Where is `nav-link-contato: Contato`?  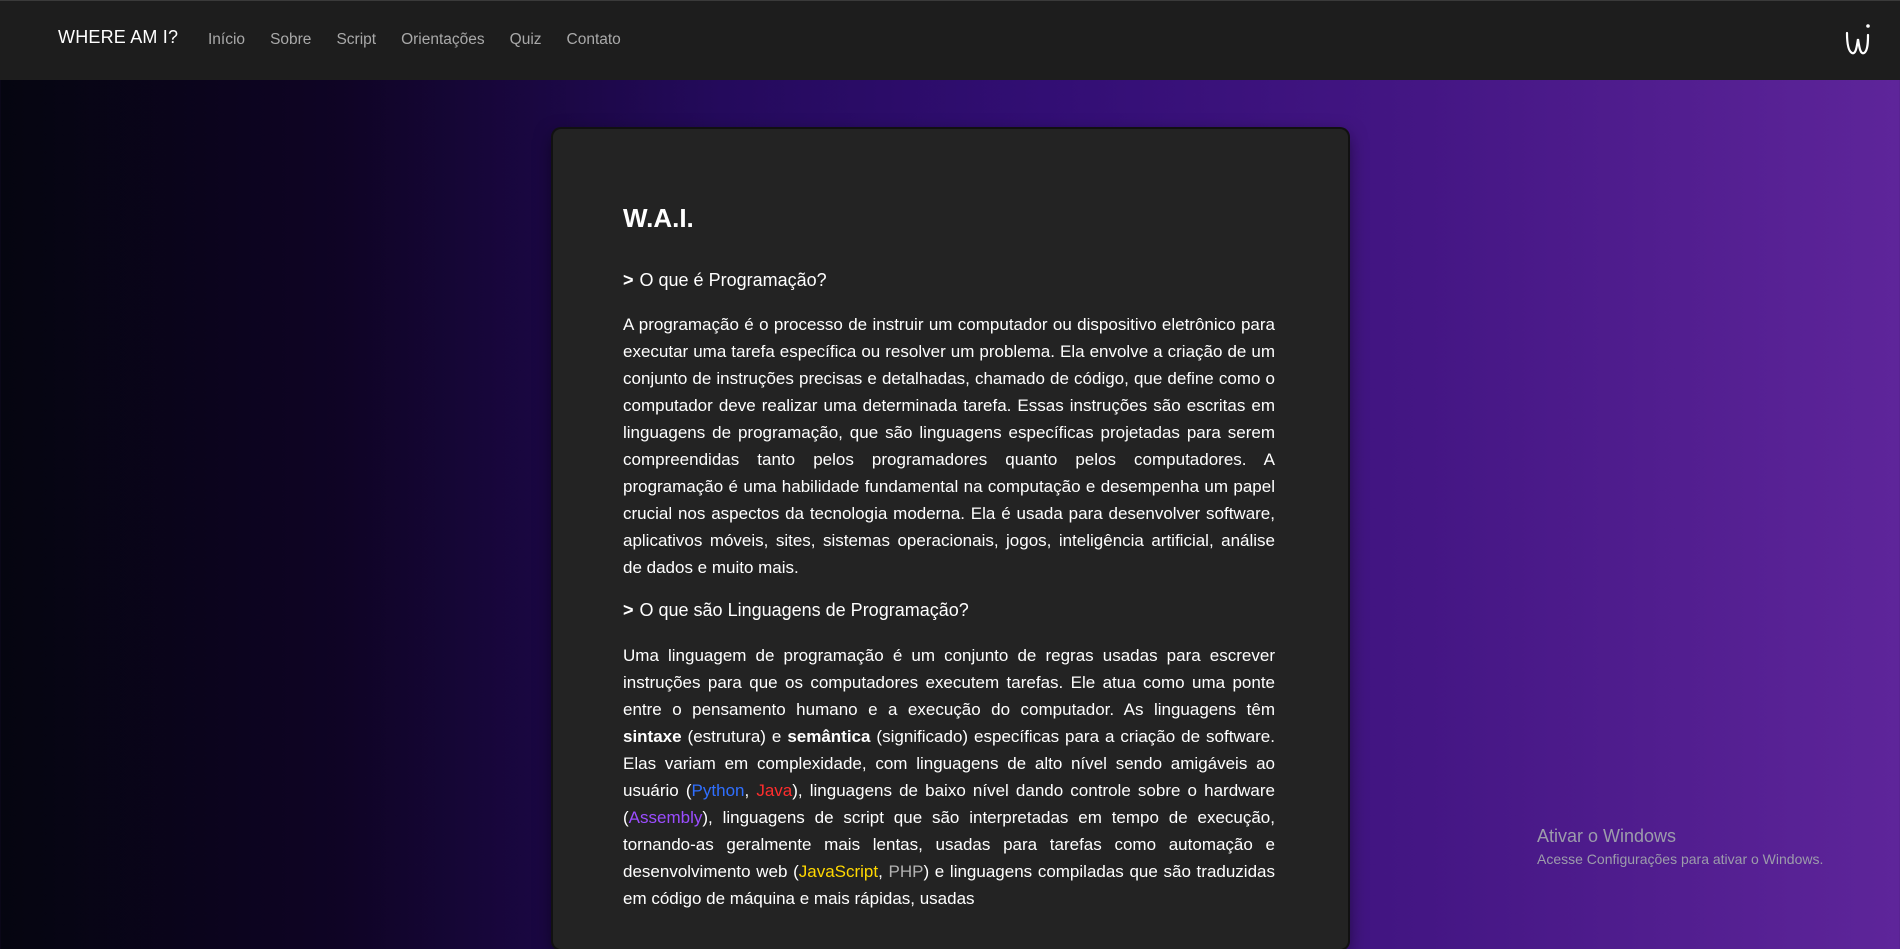
nav-link-contato: Contato is located at coordinates (594, 40).